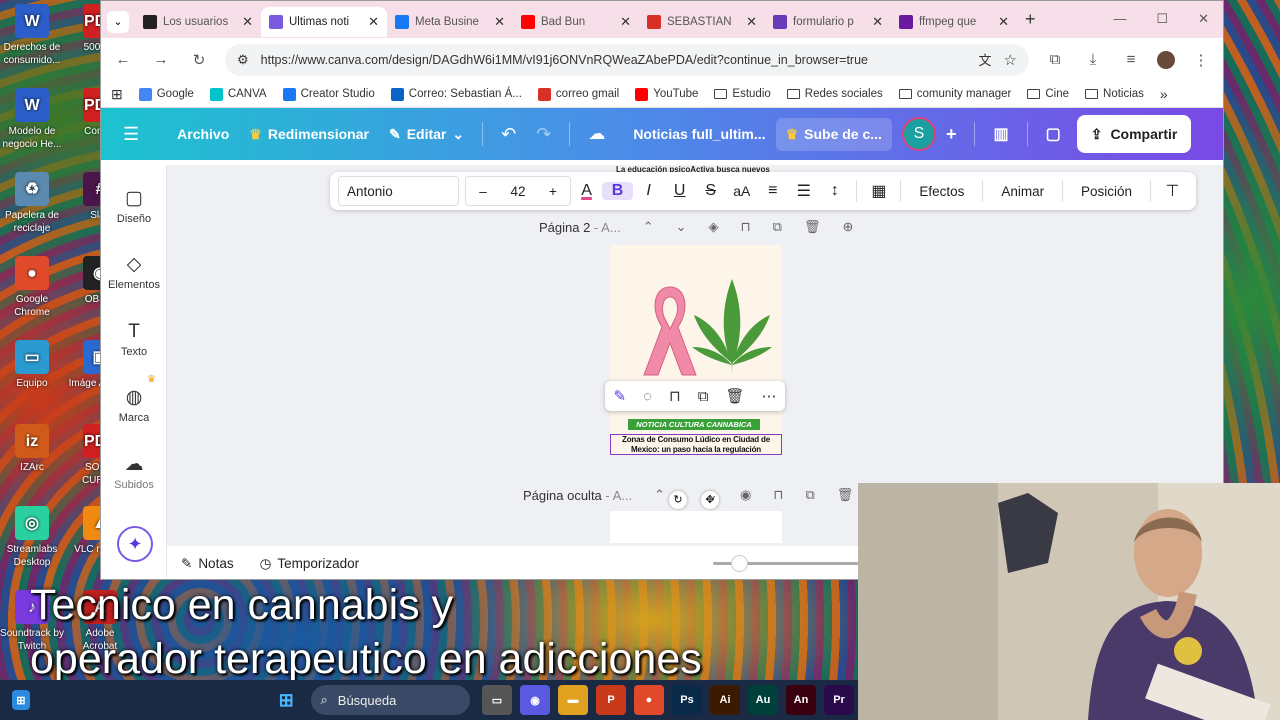 This screenshot has width=1280, height=720. What do you see at coordinates (1048, 94) in the screenshot?
I see `bookmark-item: Cine` at bounding box center [1048, 94].